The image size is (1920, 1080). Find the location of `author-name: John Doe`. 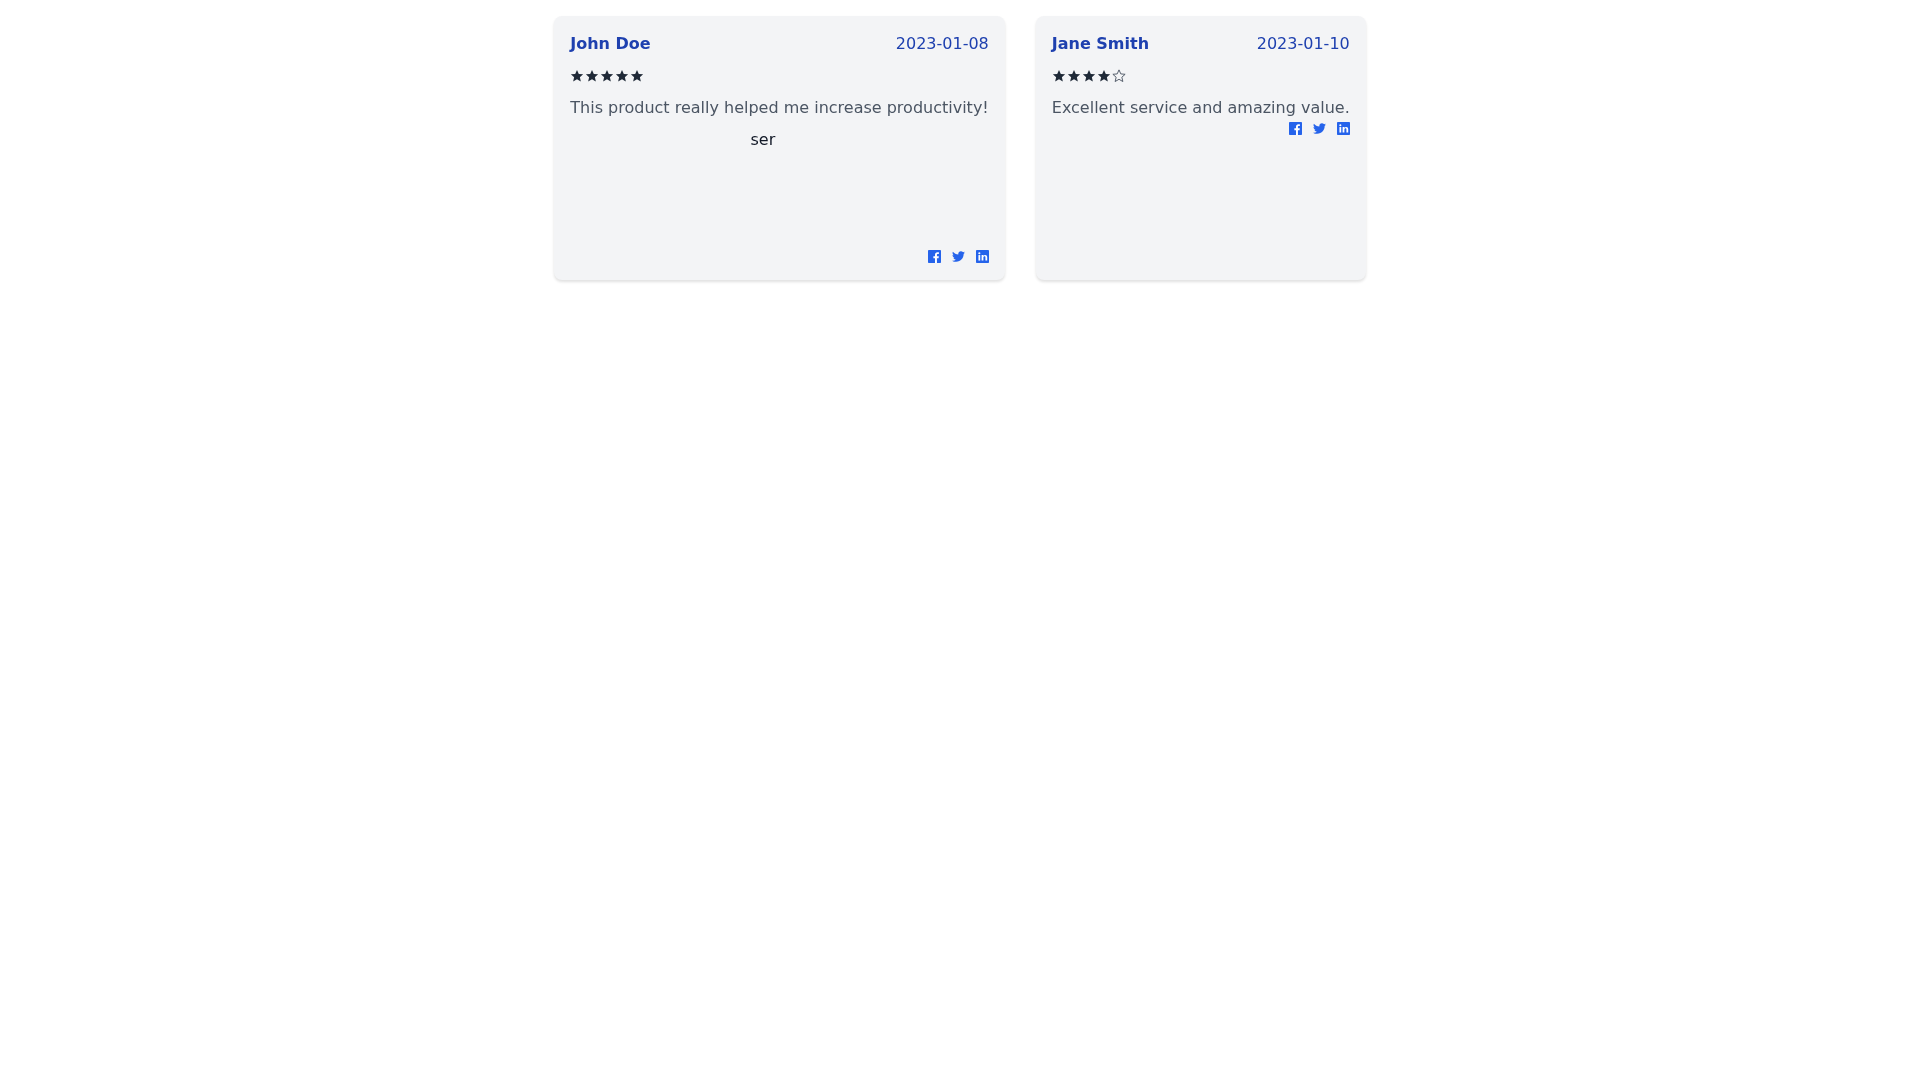

author-name: John Doe is located at coordinates (610, 44).